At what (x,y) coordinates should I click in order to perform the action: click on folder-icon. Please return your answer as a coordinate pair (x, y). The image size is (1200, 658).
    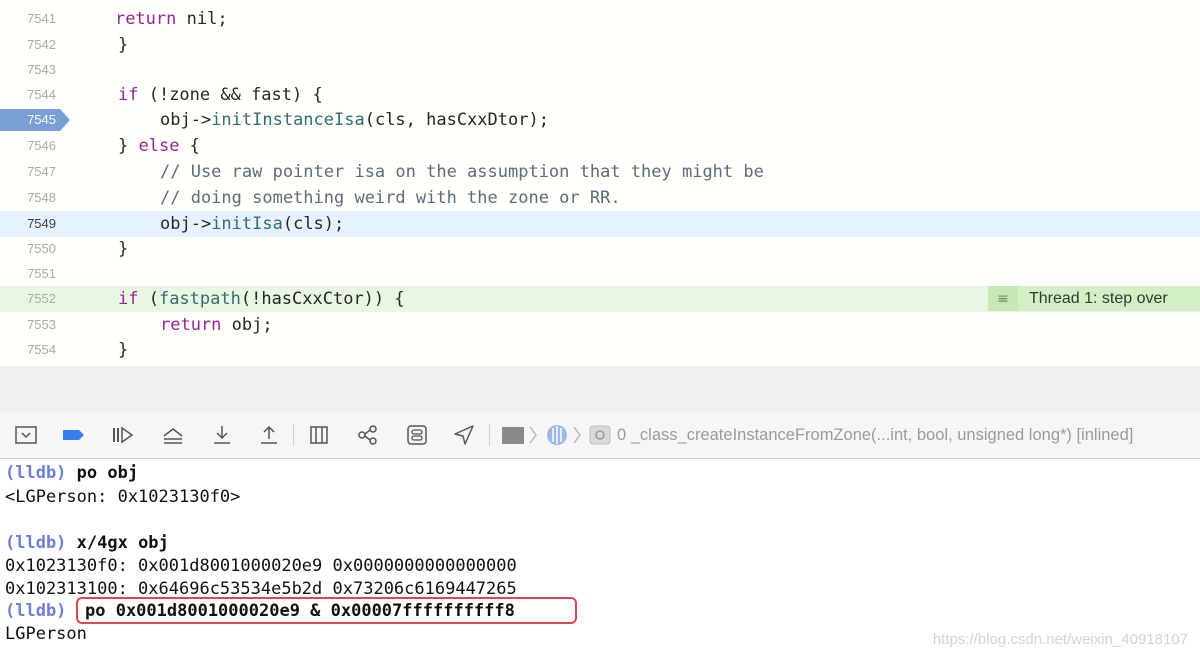
    Looking at the image, I should click on (513, 435).